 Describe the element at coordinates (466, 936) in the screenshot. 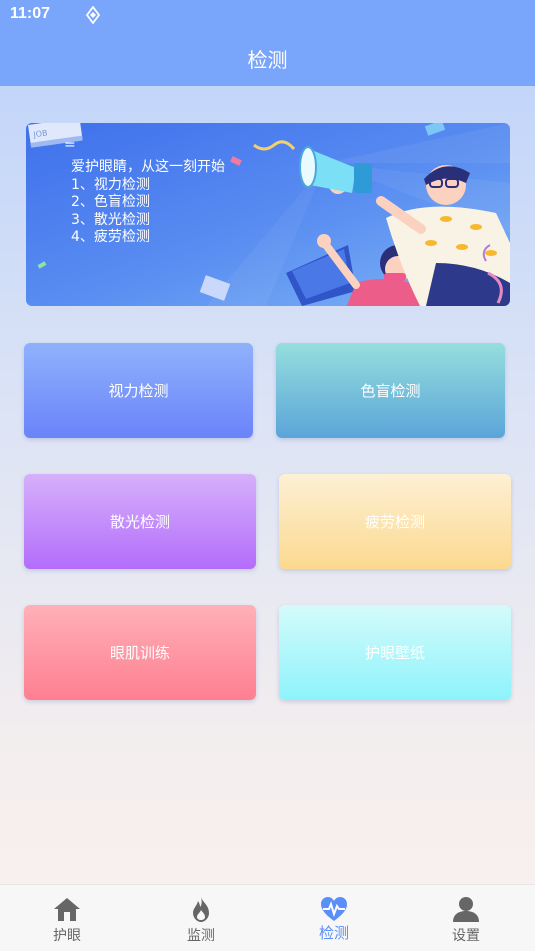

I see `tab-label: 设置` at that location.